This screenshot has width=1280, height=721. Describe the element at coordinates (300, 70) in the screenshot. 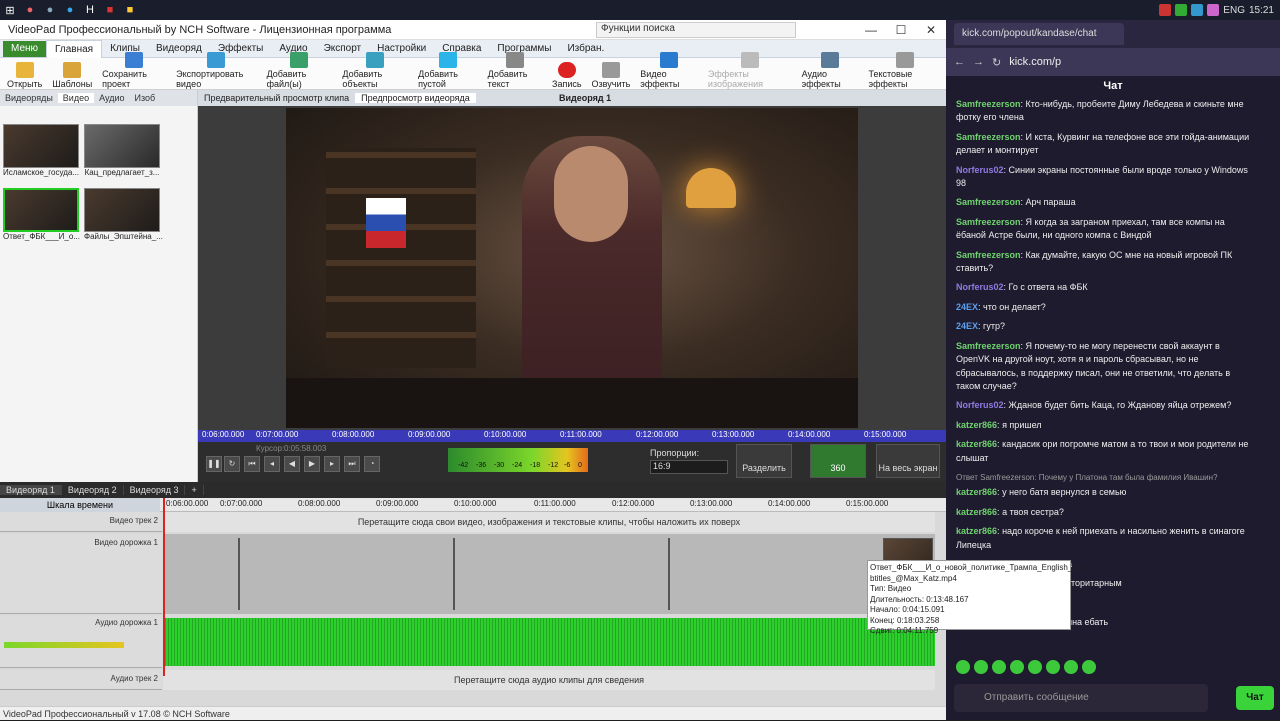

I see `add-files-button: Добавить файл(ы)` at that location.